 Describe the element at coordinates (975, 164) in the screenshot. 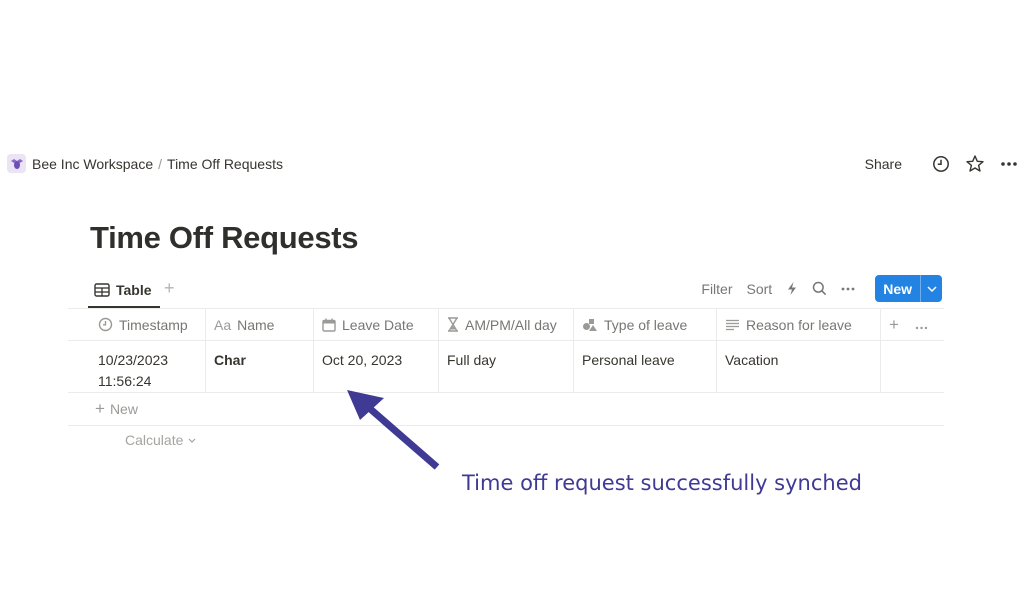

I see `star-icon` at that location.